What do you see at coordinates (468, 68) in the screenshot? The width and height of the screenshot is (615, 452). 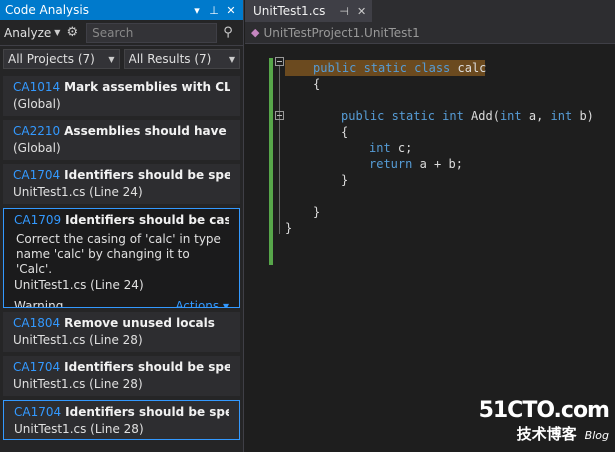 I see `identifier: calc` at bounding box center [468, 68].